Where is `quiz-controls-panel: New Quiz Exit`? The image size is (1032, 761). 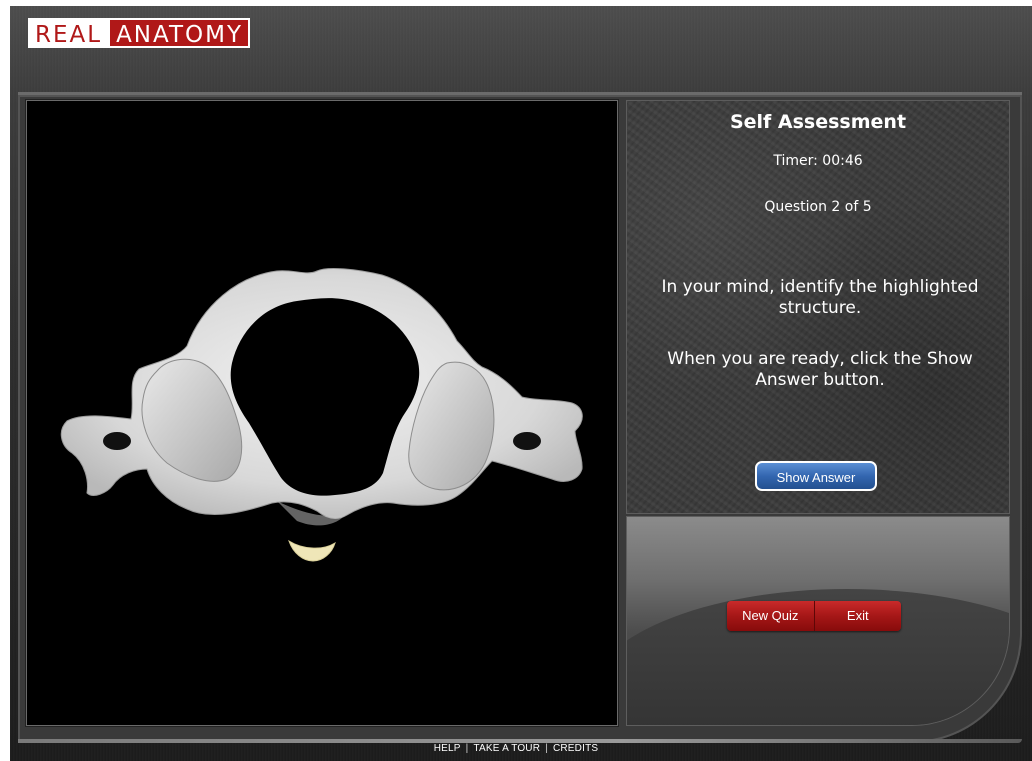
quiz-controls-panel: New Quiz Exit is located at coordinates (818, 621).